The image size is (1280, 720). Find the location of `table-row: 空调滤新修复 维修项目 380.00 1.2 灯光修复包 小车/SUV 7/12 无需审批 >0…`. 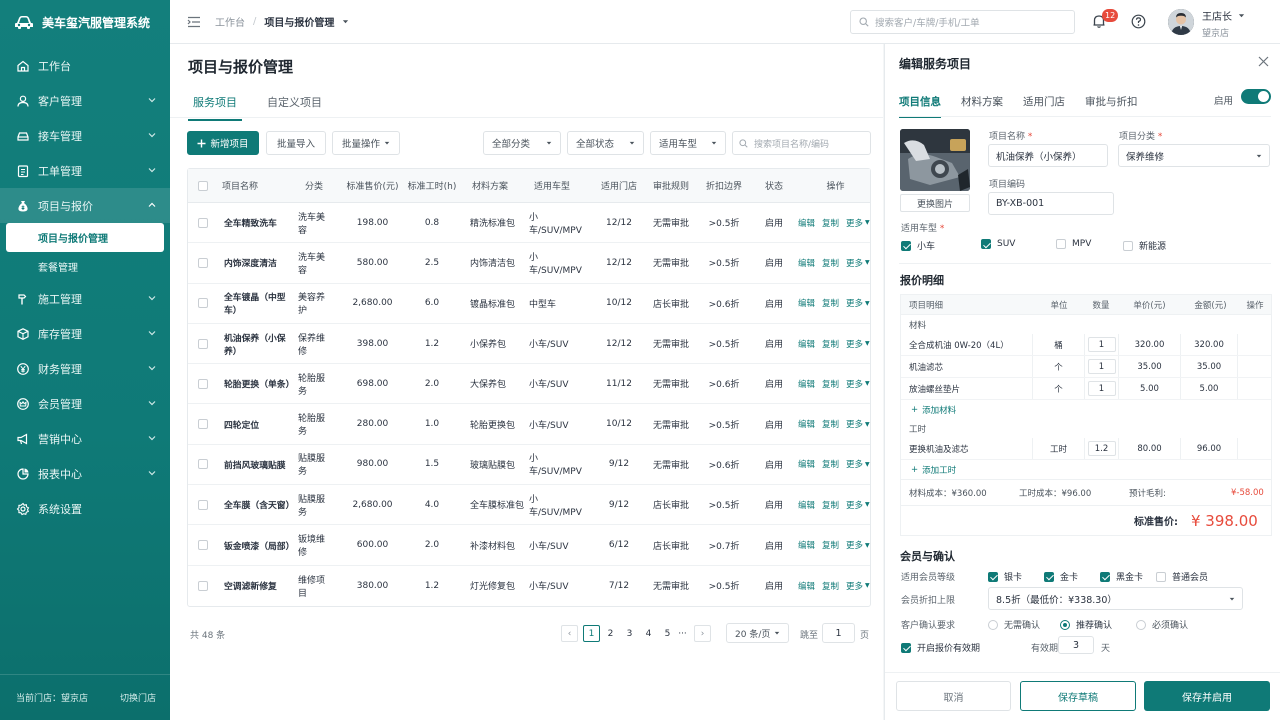

table-row: 空调滤新修复 维修项目 380.00 1.2 灯光修复包 小车/SUV 7/12 无需审批 >0… is located at coordinates (529, 586).